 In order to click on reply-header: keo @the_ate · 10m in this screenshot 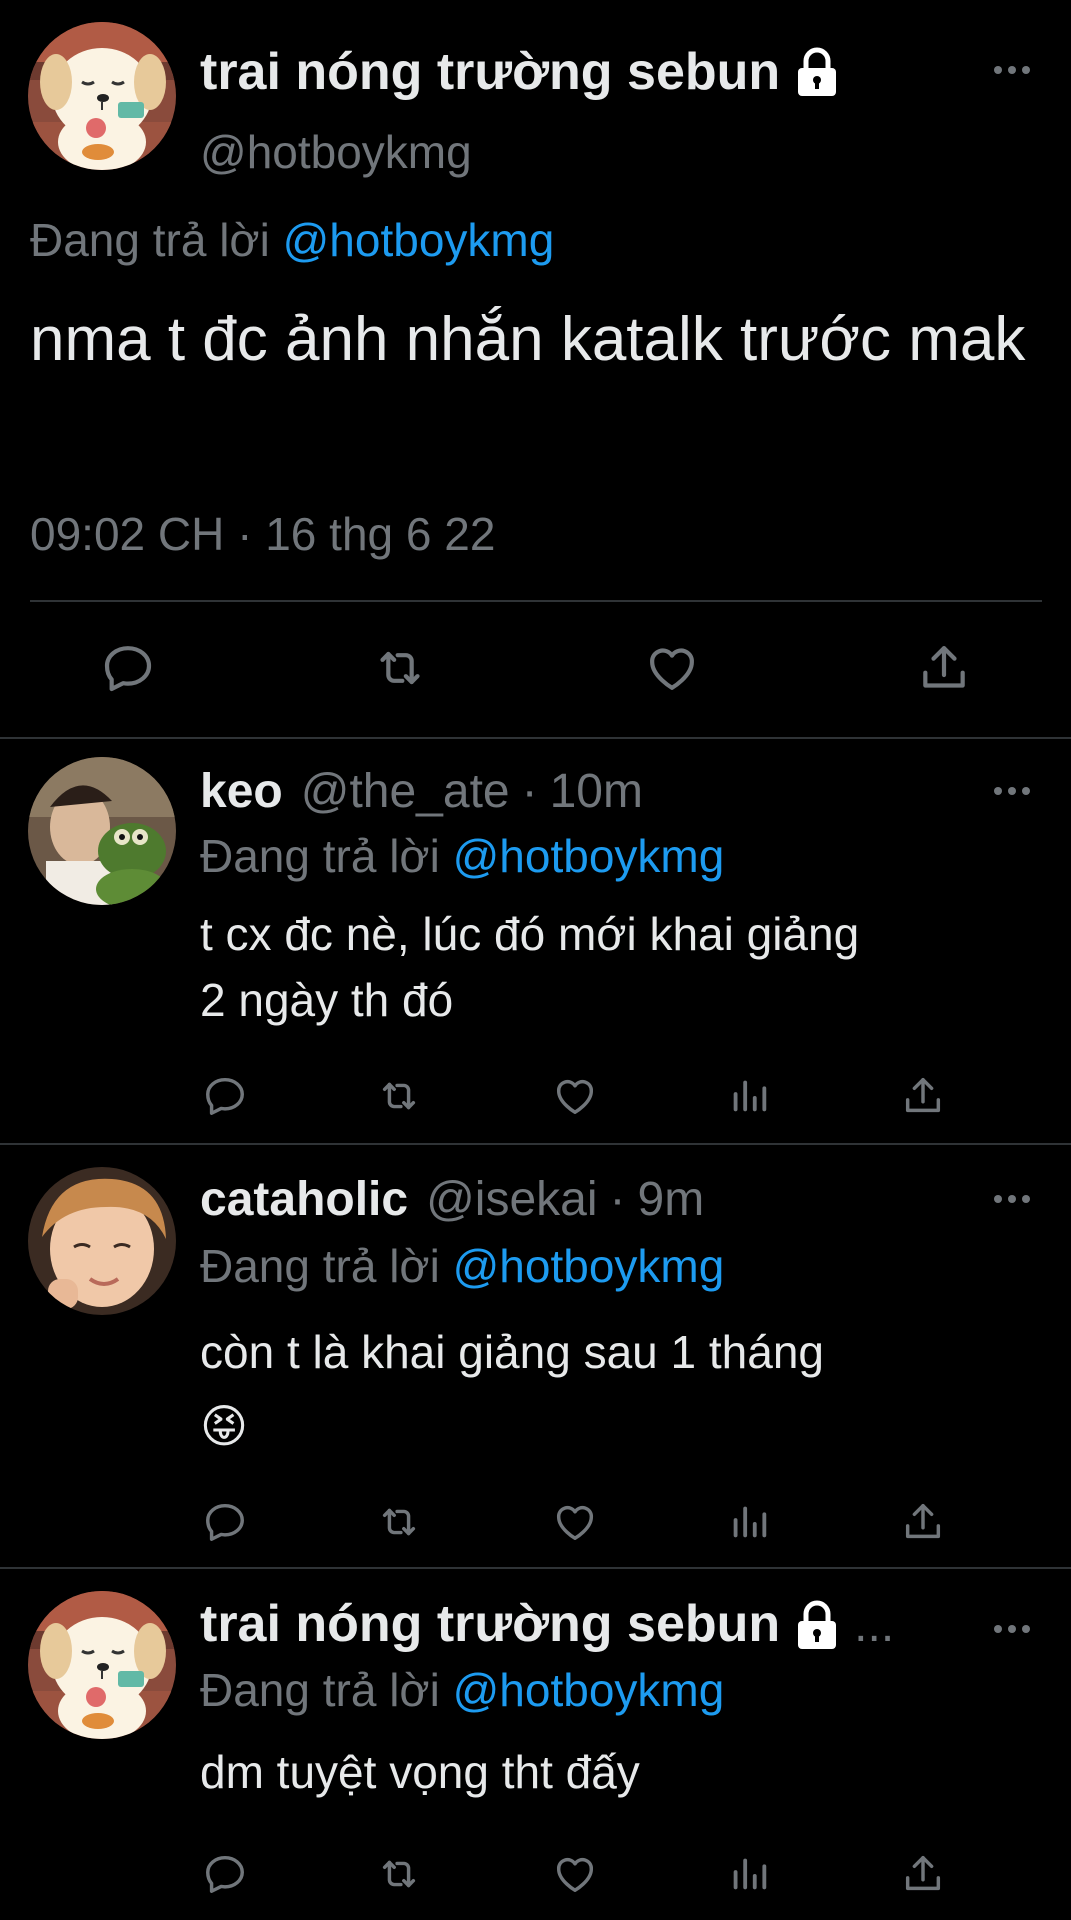, I will do `click(421, 792)`.